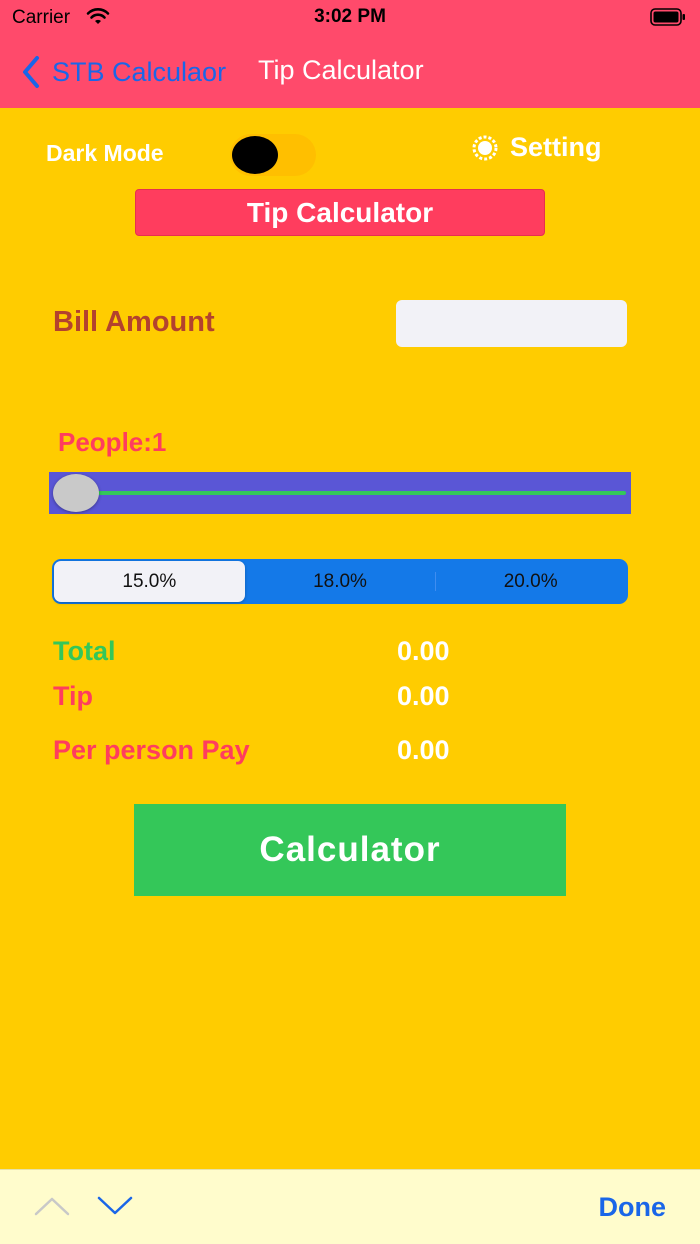 The width and height of the screenshot is (700, 1244). Describe the element at coordinates (151, 750) in the screenshot. I see `per-person-label: Per person Pay` at that location.